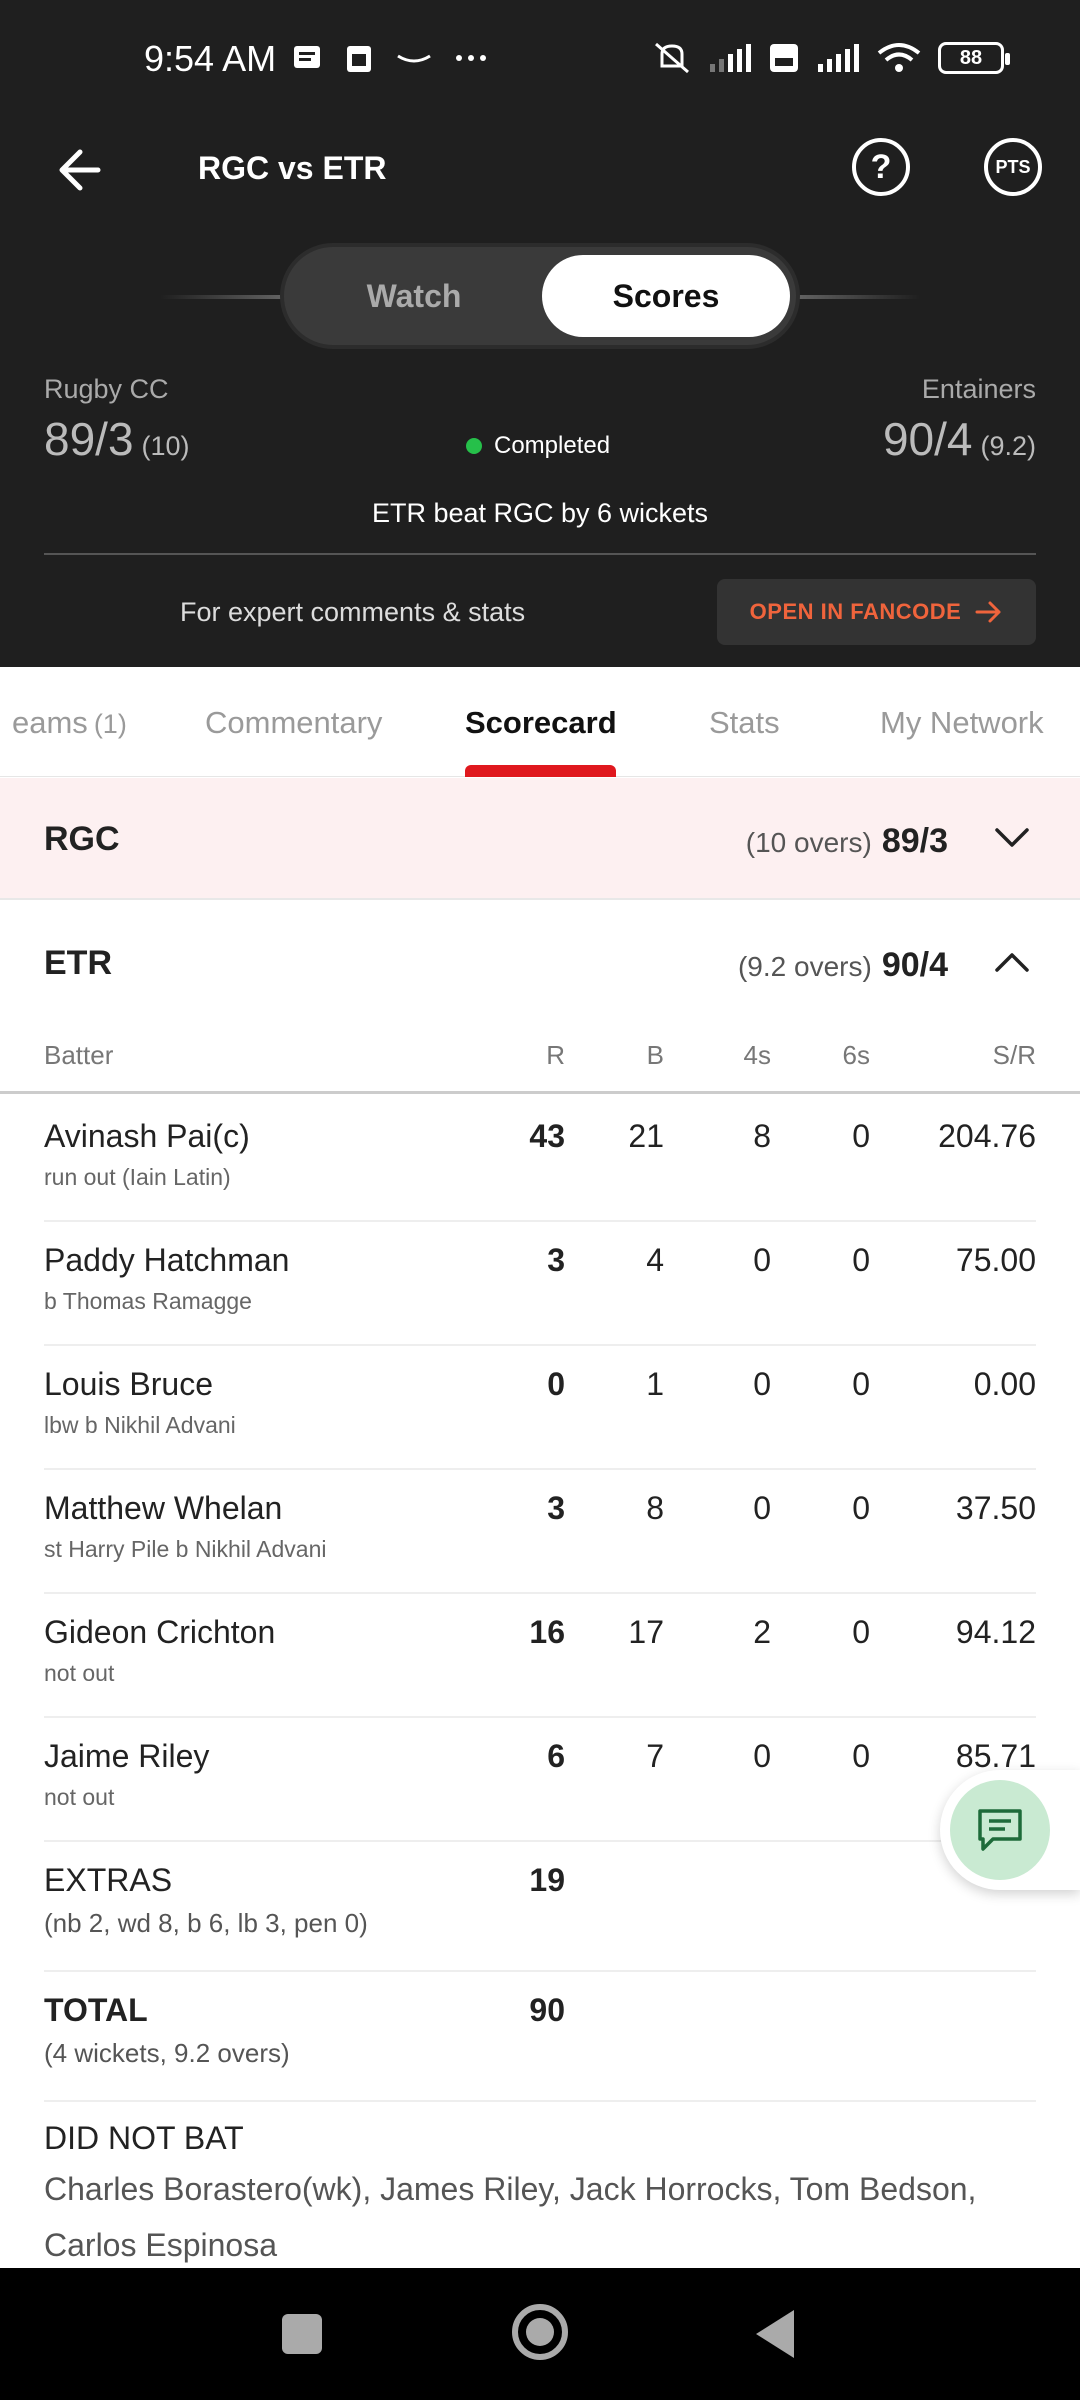  Describe the element at coordinates (210, 58) in the screenshot. I see `status-time: 9:54 AM` at that location.